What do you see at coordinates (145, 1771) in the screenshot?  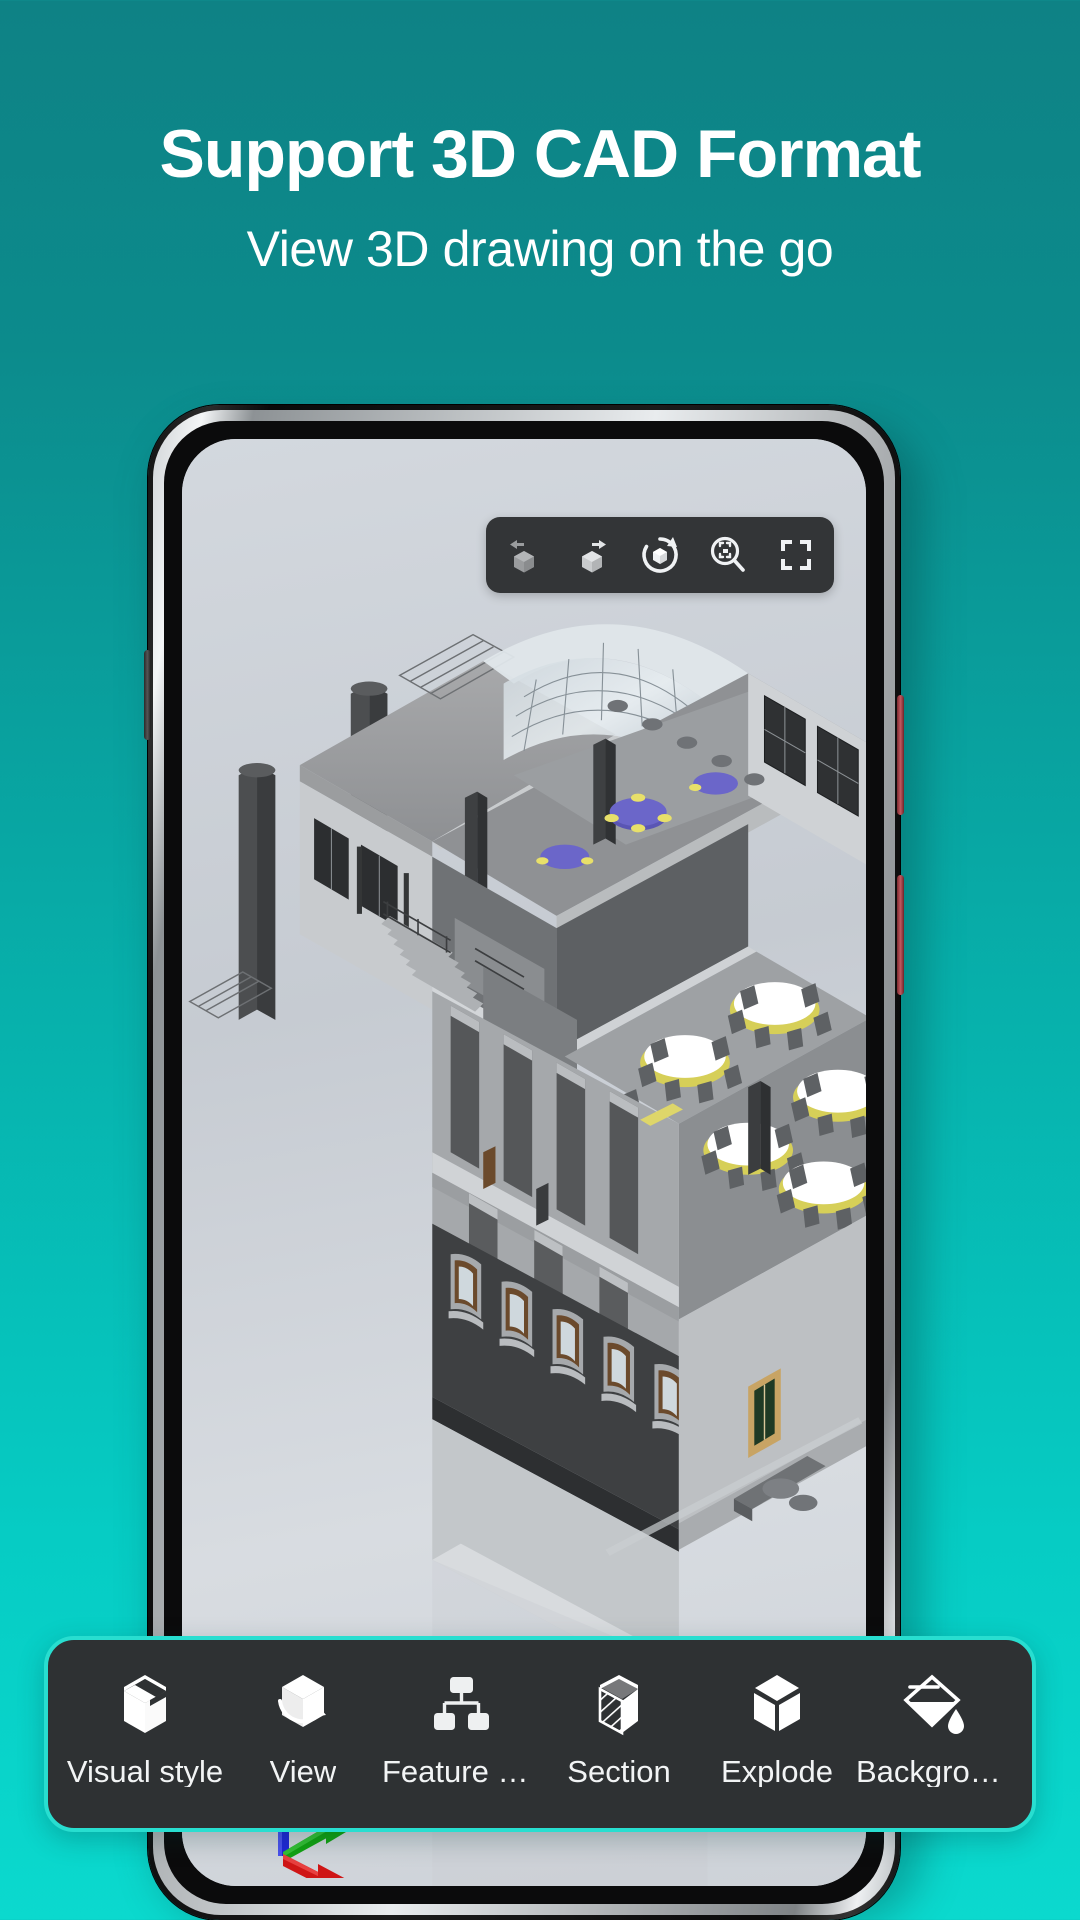 I see `tool-label: Visual style` at bounding box center [145, 1771].